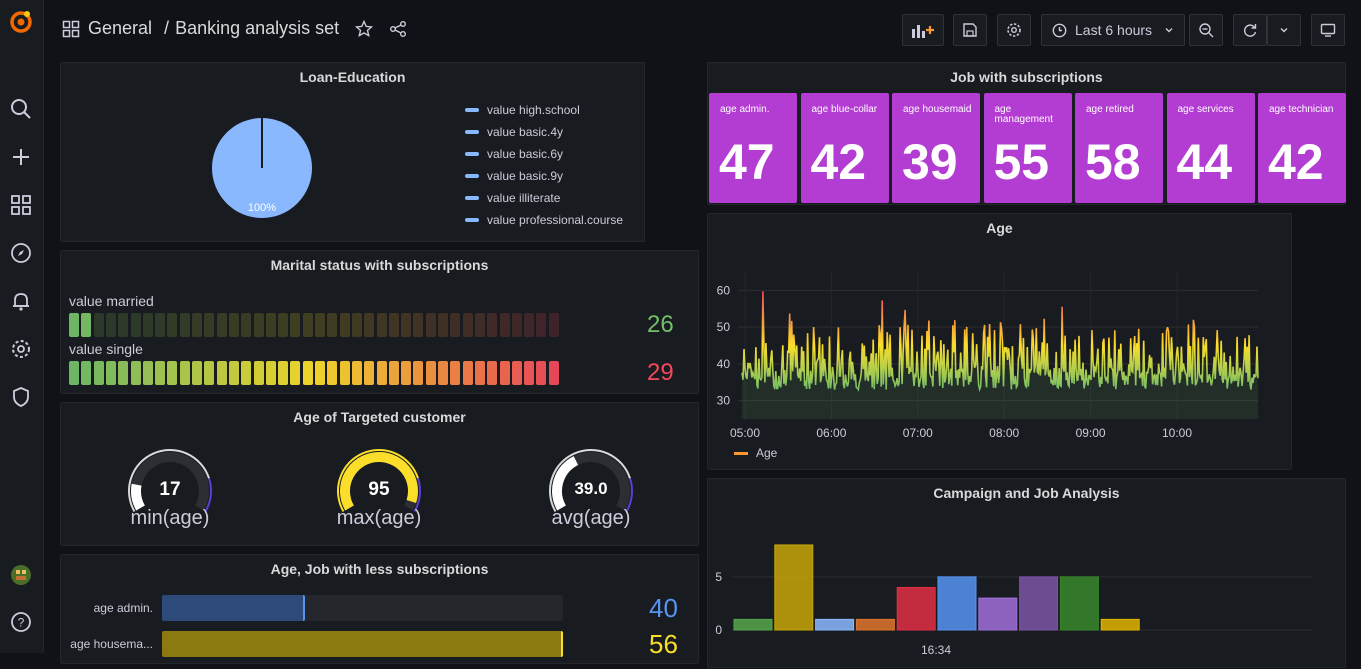  Describe the element at coordinates (767, 453) in the screenshot. I see `legend-label: Age` at that location.